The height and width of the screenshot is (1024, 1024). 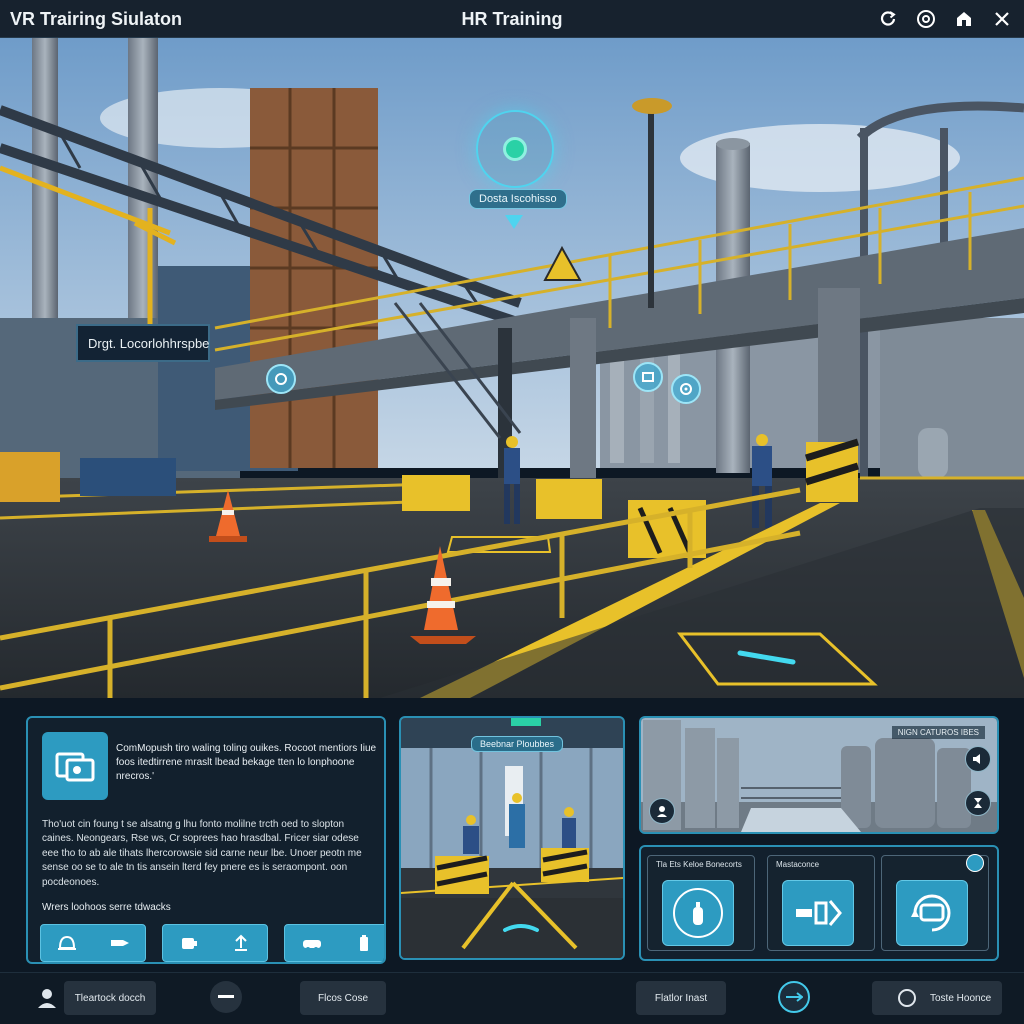 I want to click on tool-card-device, so click(x=935, y=902).